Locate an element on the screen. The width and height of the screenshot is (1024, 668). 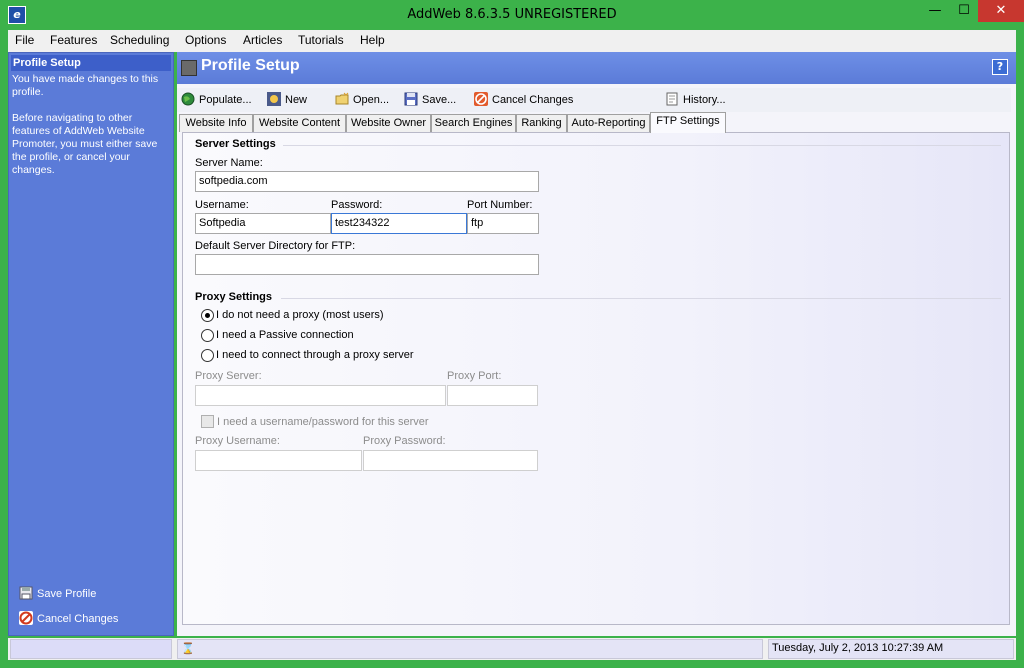
username-input: Softpedia is located at coordinates (263, 223).